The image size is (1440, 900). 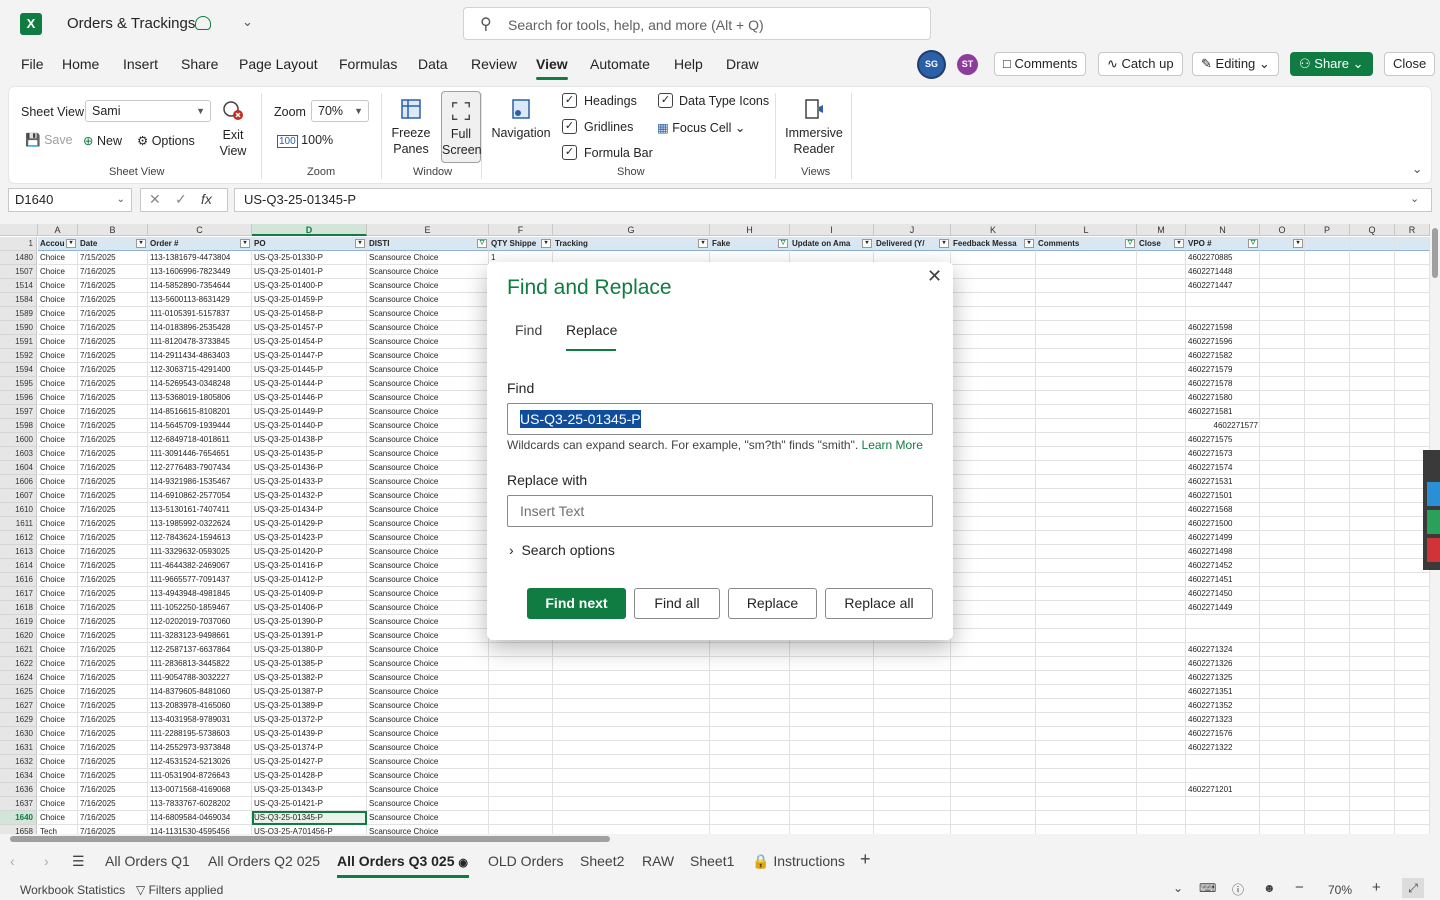 I want to click on row-header: 1589, so click(x=18, y=314).